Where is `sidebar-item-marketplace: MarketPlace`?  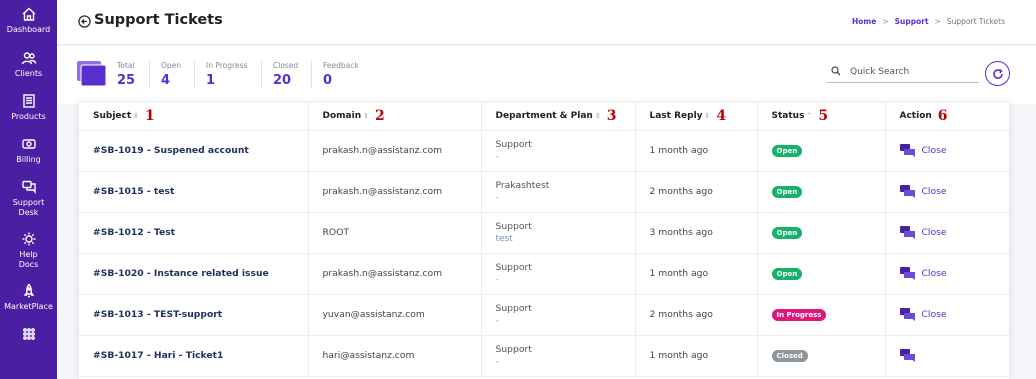 sidebar-item-marketplace: MarketPlace is located at coordinates (28, 297).